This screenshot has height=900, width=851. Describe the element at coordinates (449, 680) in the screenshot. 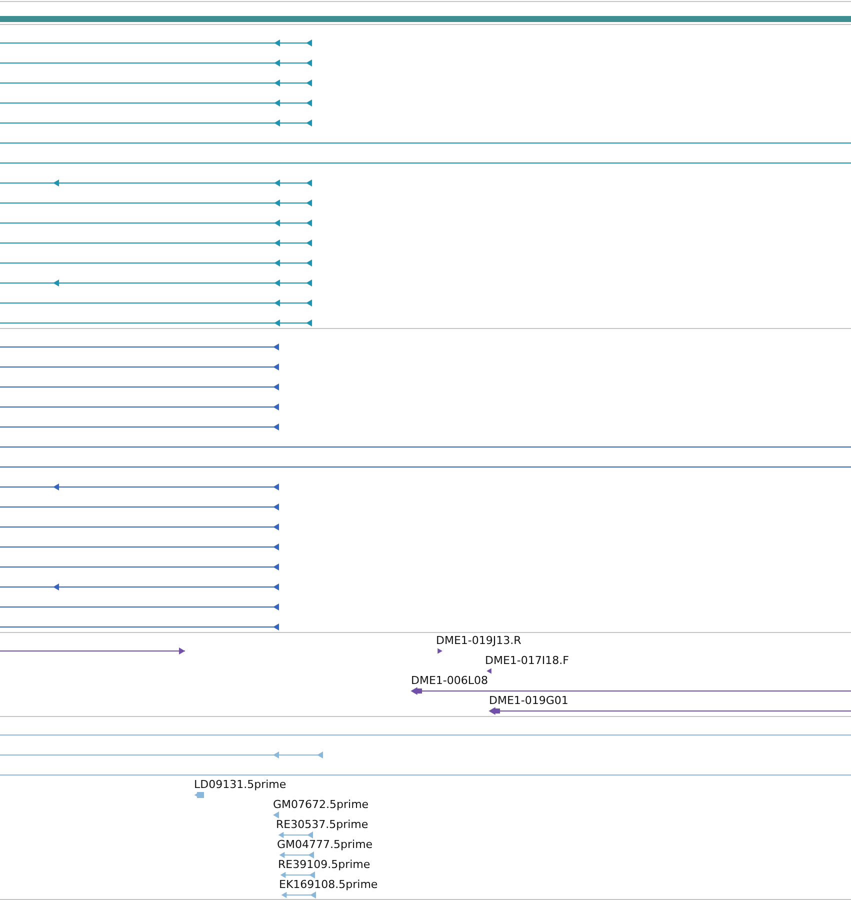

I see `feature-label: DME1-006L08` at that location.